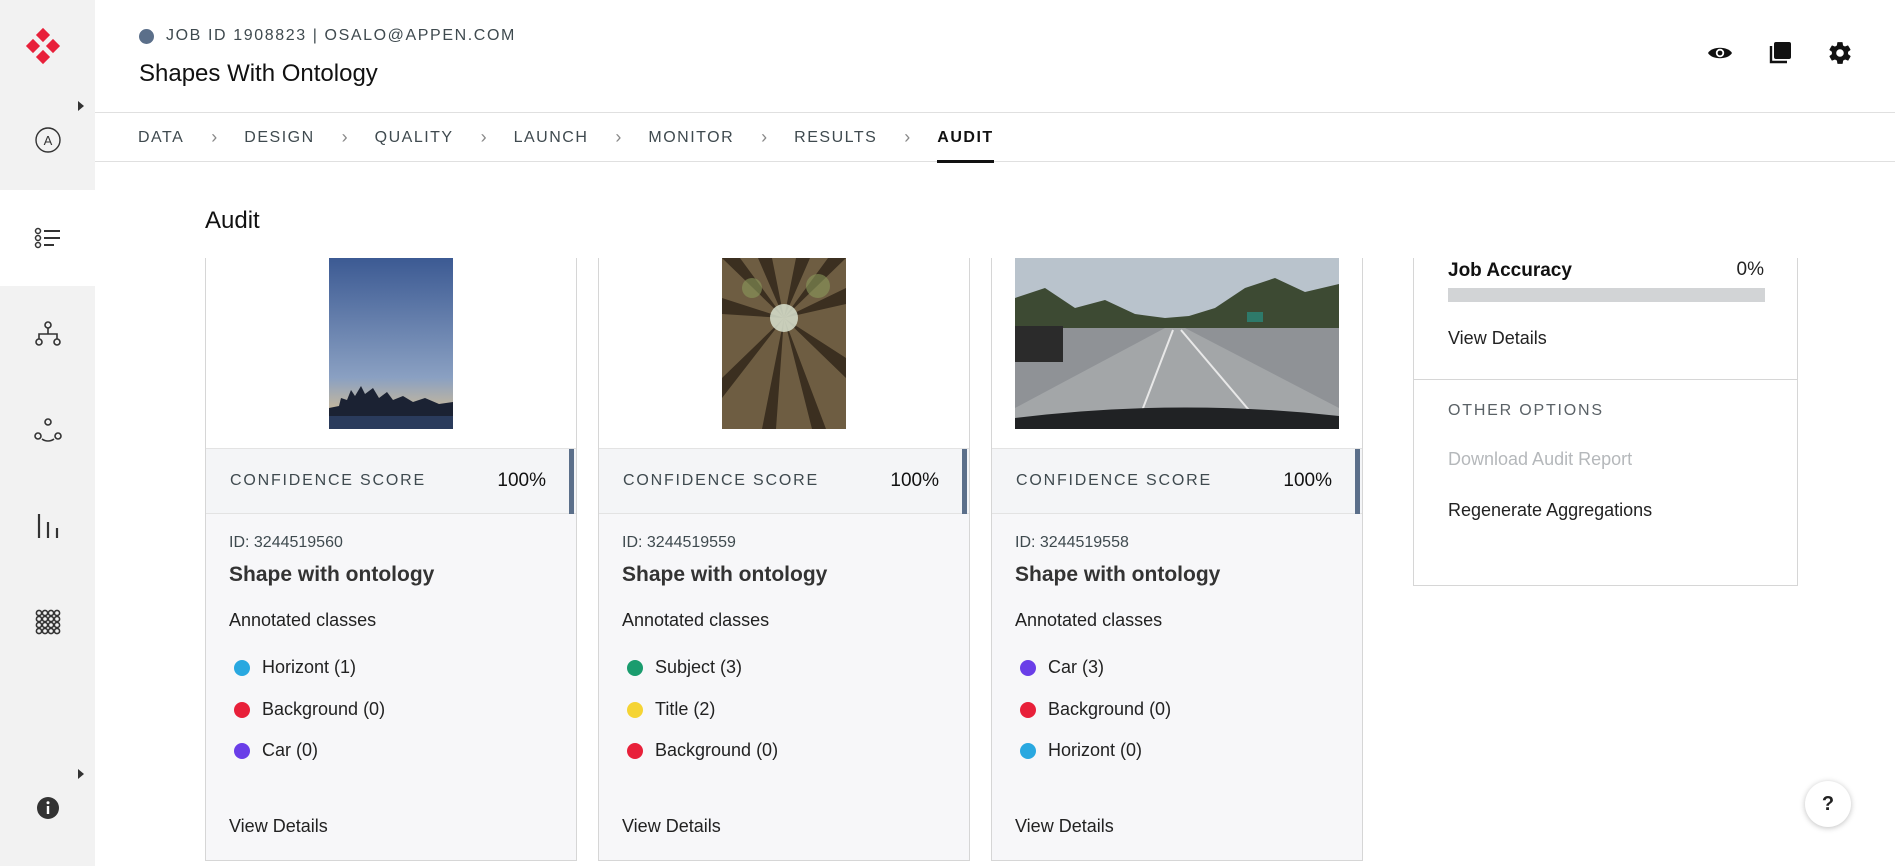  Describe the element at coordinates (521, 480) in the screenshot. I see `confidence-value: 100%` at that location.